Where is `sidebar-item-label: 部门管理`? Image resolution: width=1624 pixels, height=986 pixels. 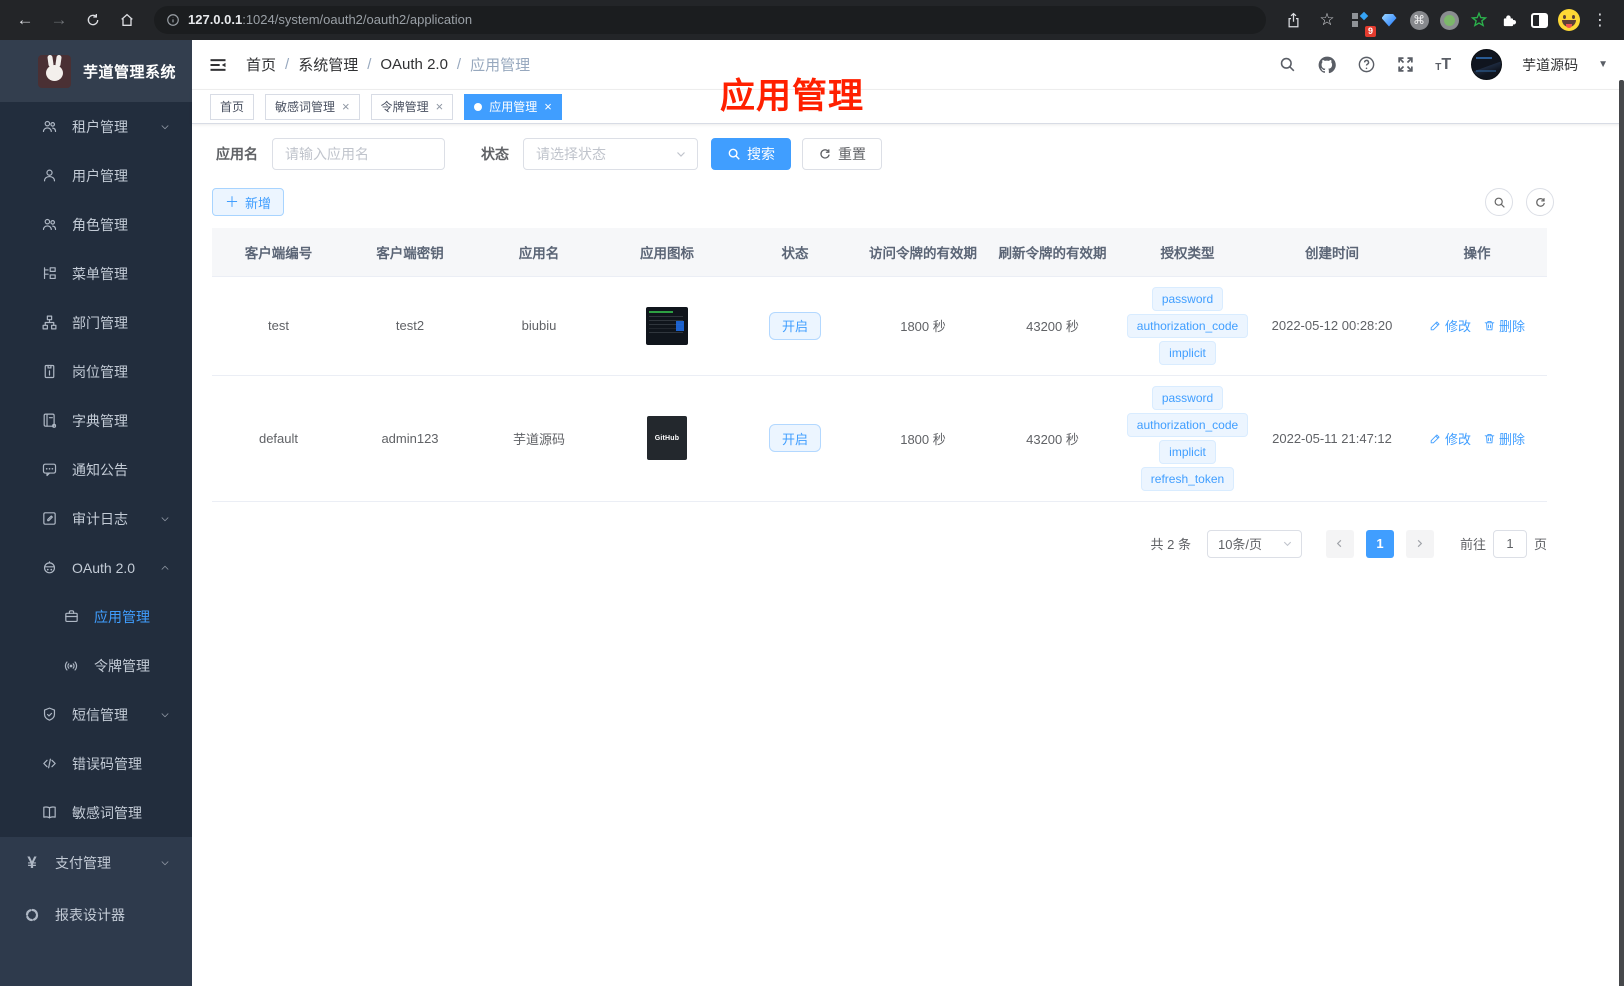
sidebar-item-label: 部门管理 is located at coordinates (100, 322).